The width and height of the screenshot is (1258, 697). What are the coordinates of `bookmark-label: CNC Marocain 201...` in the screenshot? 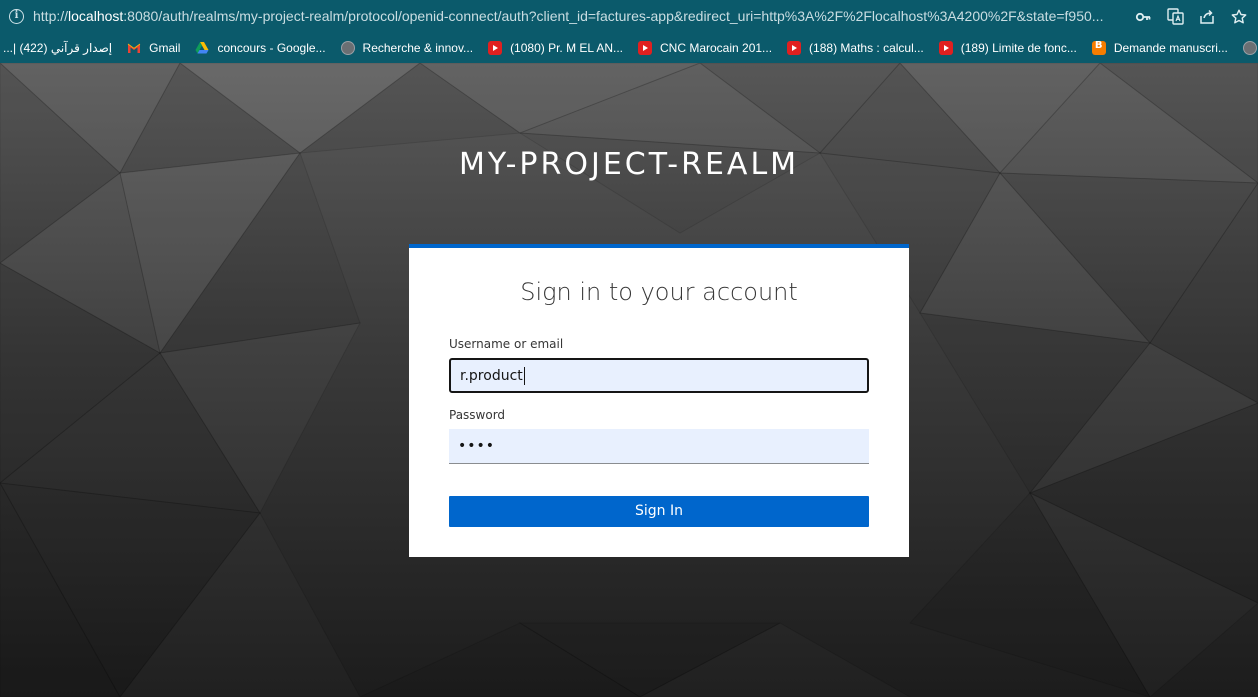 It's located at (716, 48).